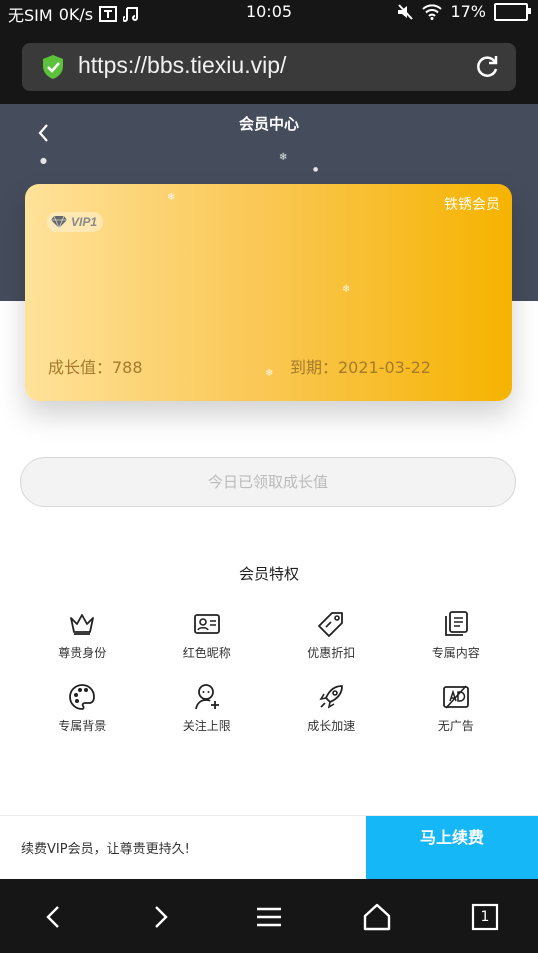 This screenshot has height=953, width=538. What do you see at coordinates (206, 624) in the screenshot?
I see `id-card-icon` at bounding box center [206, 624].